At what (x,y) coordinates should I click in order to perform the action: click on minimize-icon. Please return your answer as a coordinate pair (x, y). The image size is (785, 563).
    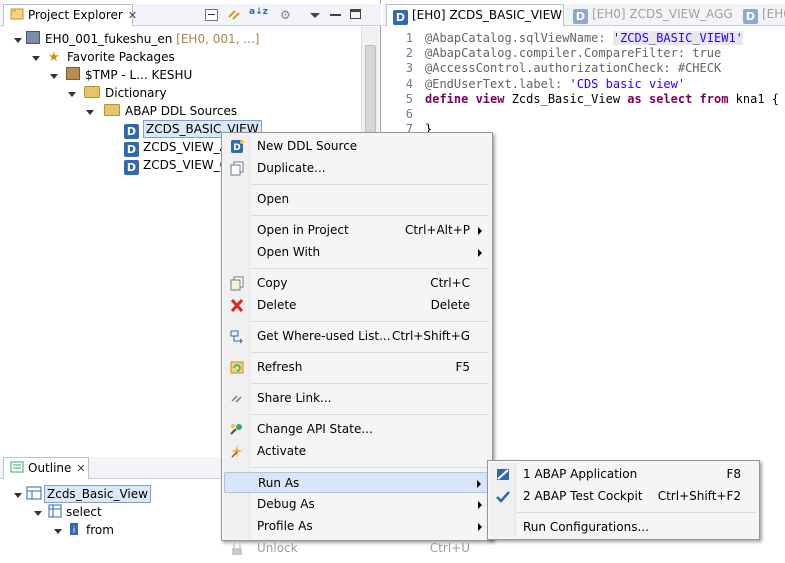
    Looking at the image, I should click on (335, 15).